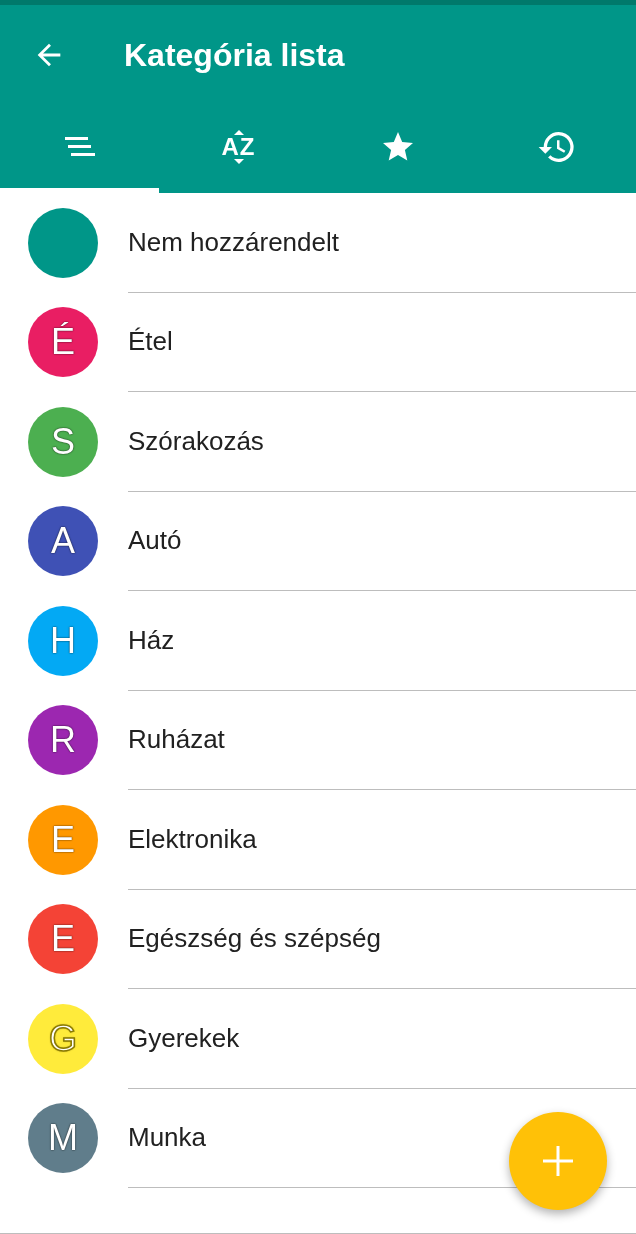 The height and width of the screenshot is (1234, 636). Describe the element at coordinates (150, 342) in the screenshot. I see `category-name: Étel` at that location.